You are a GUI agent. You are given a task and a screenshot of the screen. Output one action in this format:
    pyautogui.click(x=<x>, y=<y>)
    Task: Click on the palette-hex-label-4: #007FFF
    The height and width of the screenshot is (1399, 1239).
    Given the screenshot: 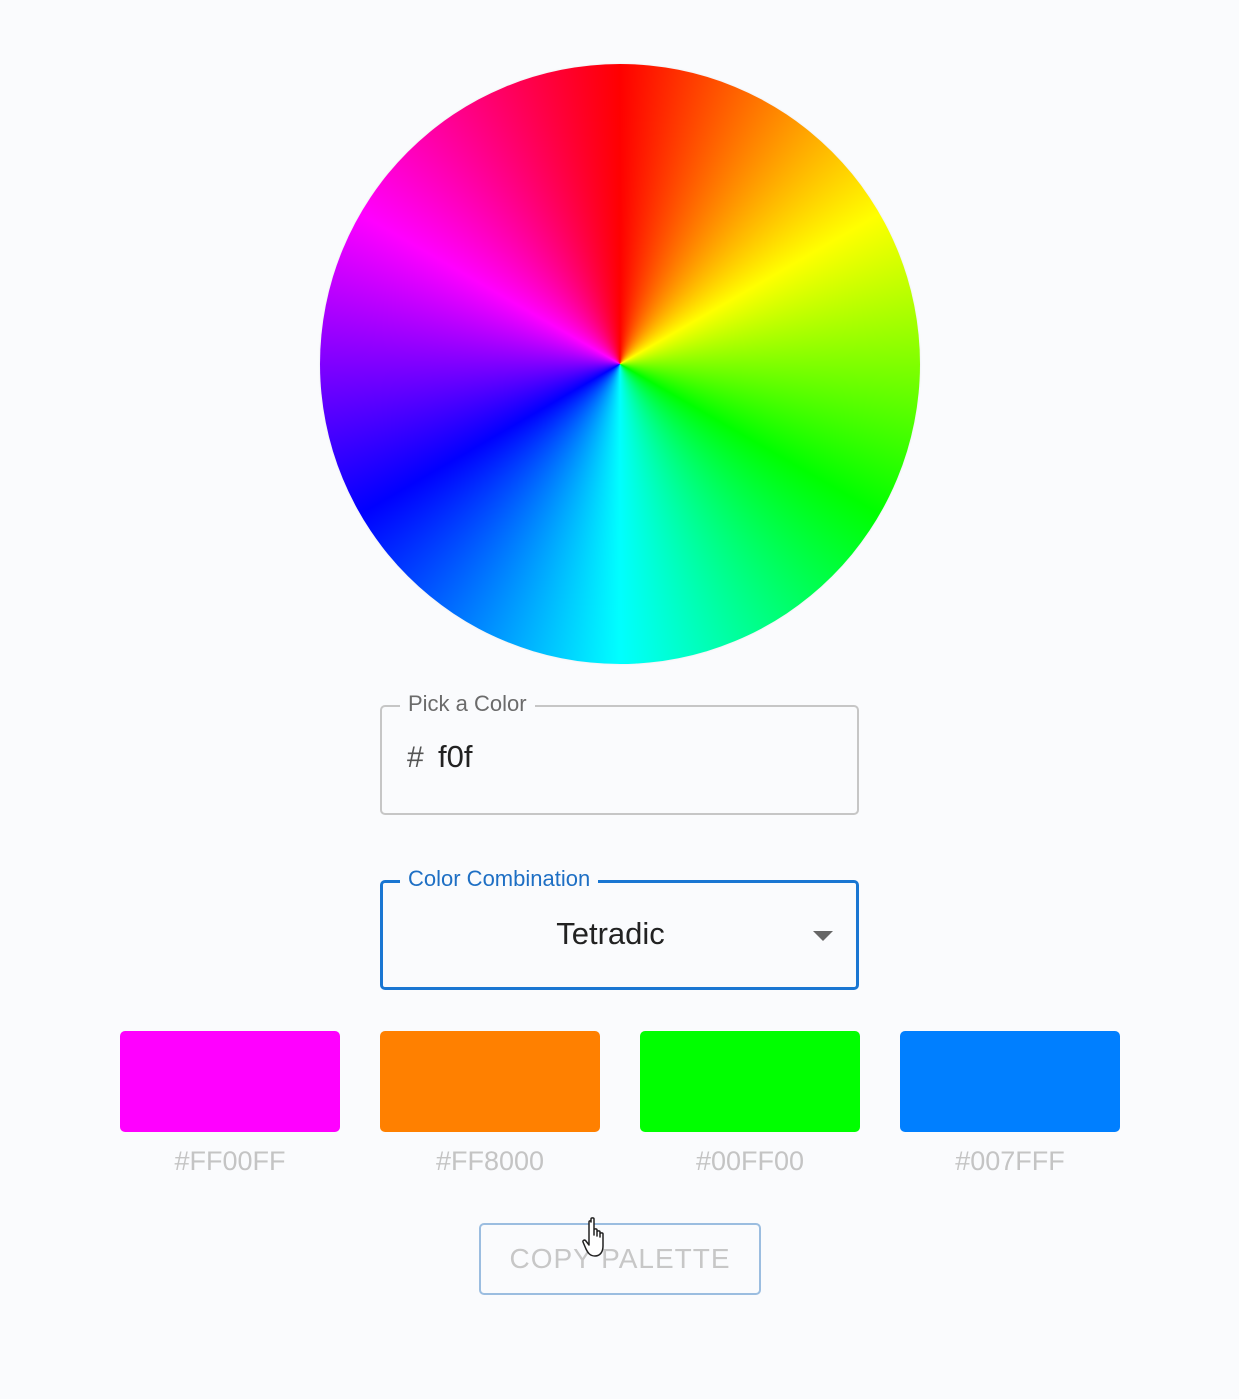 What is the action you would take?
    pyautogui.click(x=1010, y=1161)
    